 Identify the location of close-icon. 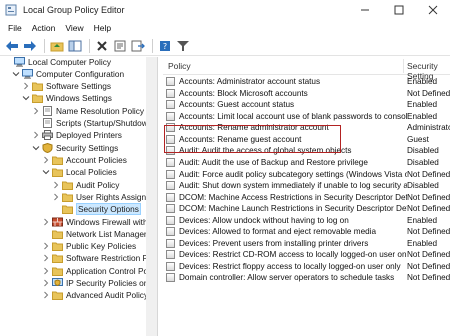
(433, 10).